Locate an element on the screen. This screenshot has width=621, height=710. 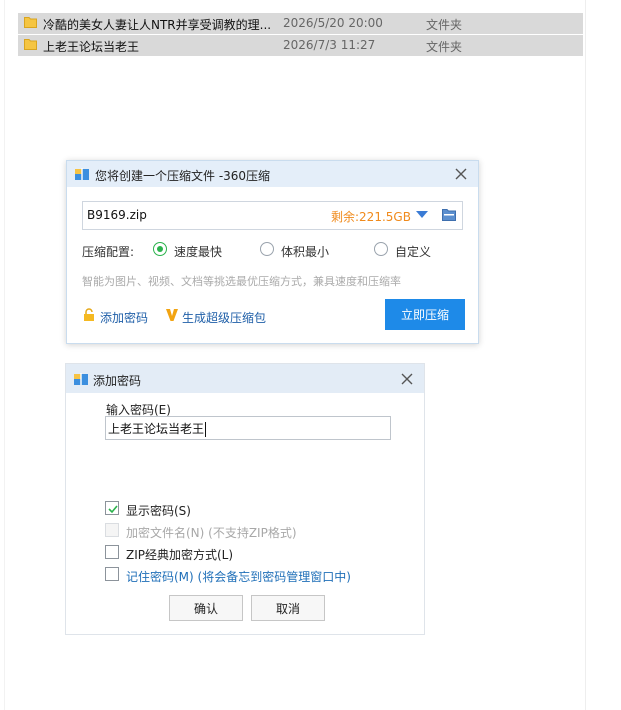
checkbox-label: 显示密码(S) is located at coordinates (158, 510).